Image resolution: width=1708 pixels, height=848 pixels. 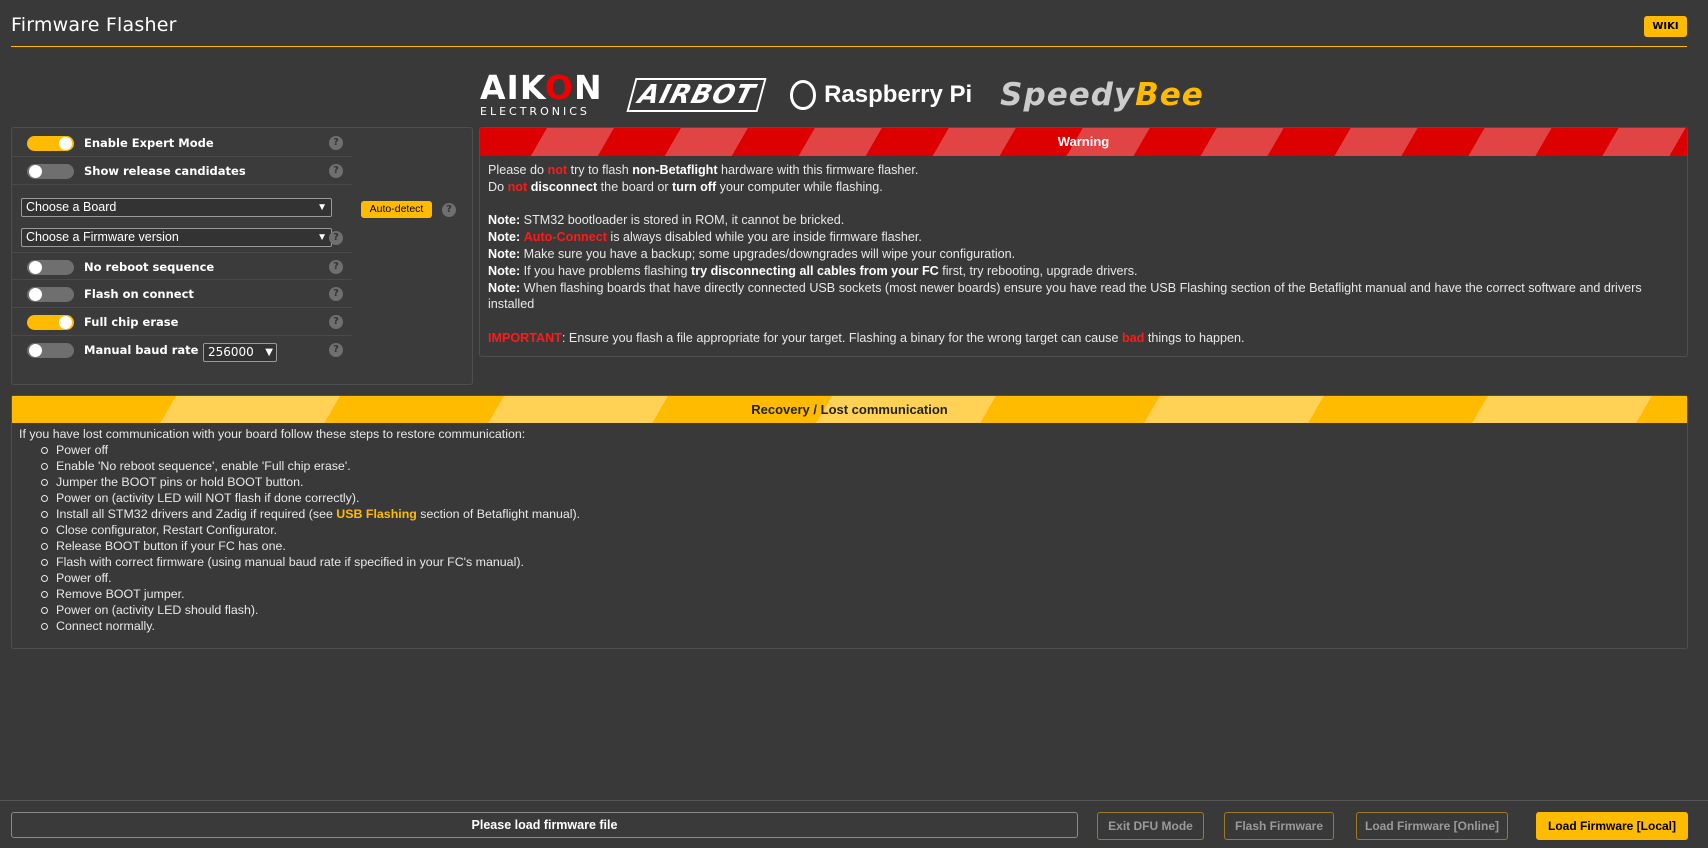 What do you see at coordinates (182, 322) in the screenshot?
I see `option-full-chip-erase: Full chip erase ?` at bounding box center [182, 322].